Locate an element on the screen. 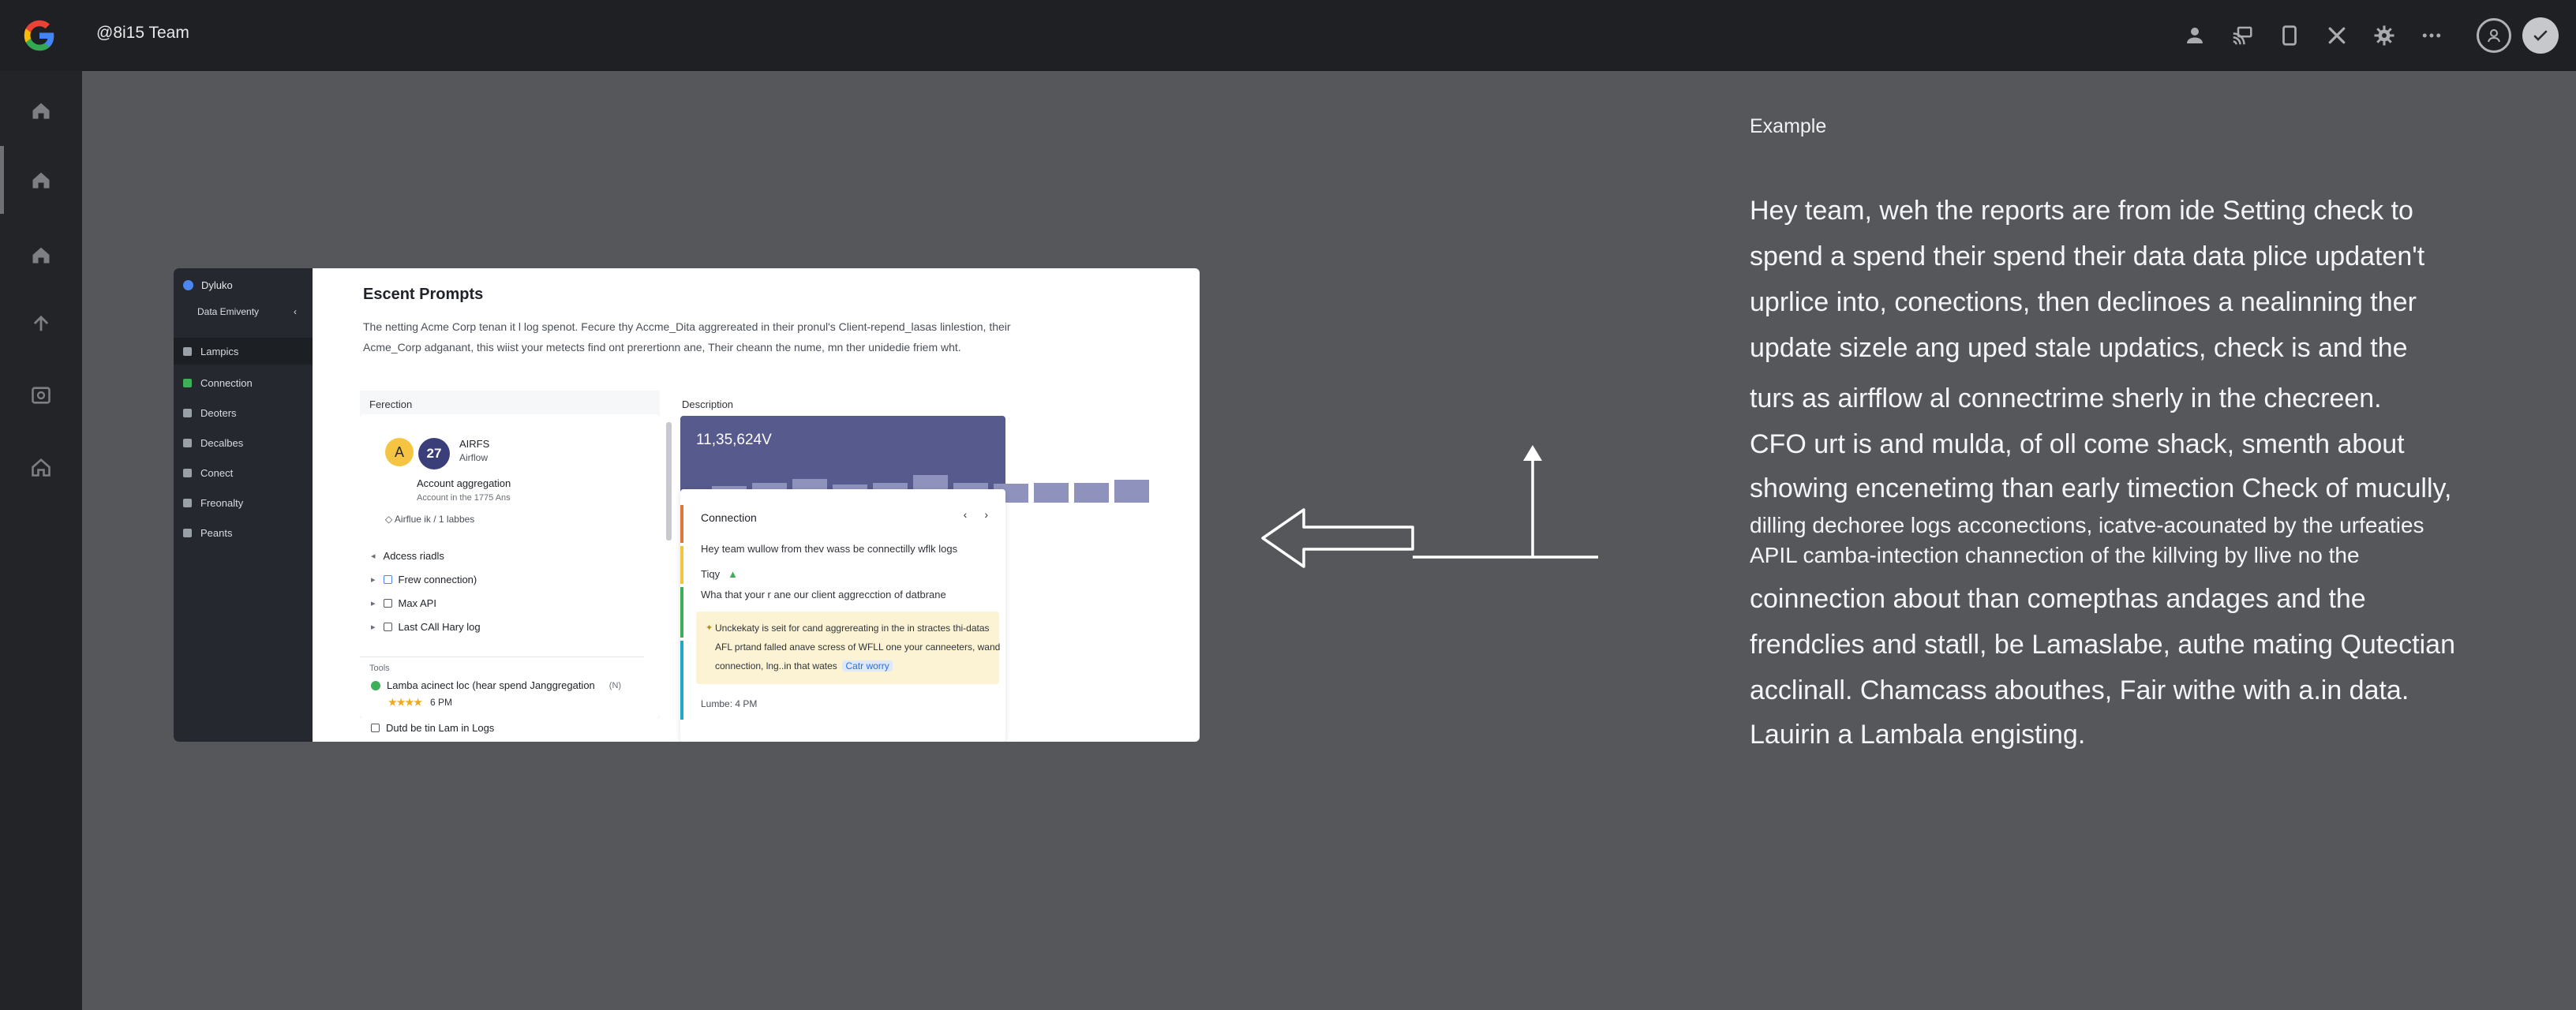  tools-label: Tools is located at coordinates (379, 668).